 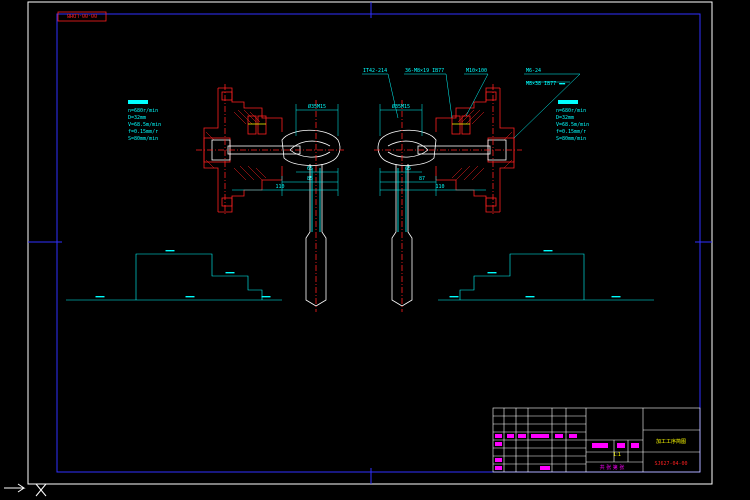 I want to click on flipped-stamp-text: 00-00-LDHB, so click(x=82, y=15).